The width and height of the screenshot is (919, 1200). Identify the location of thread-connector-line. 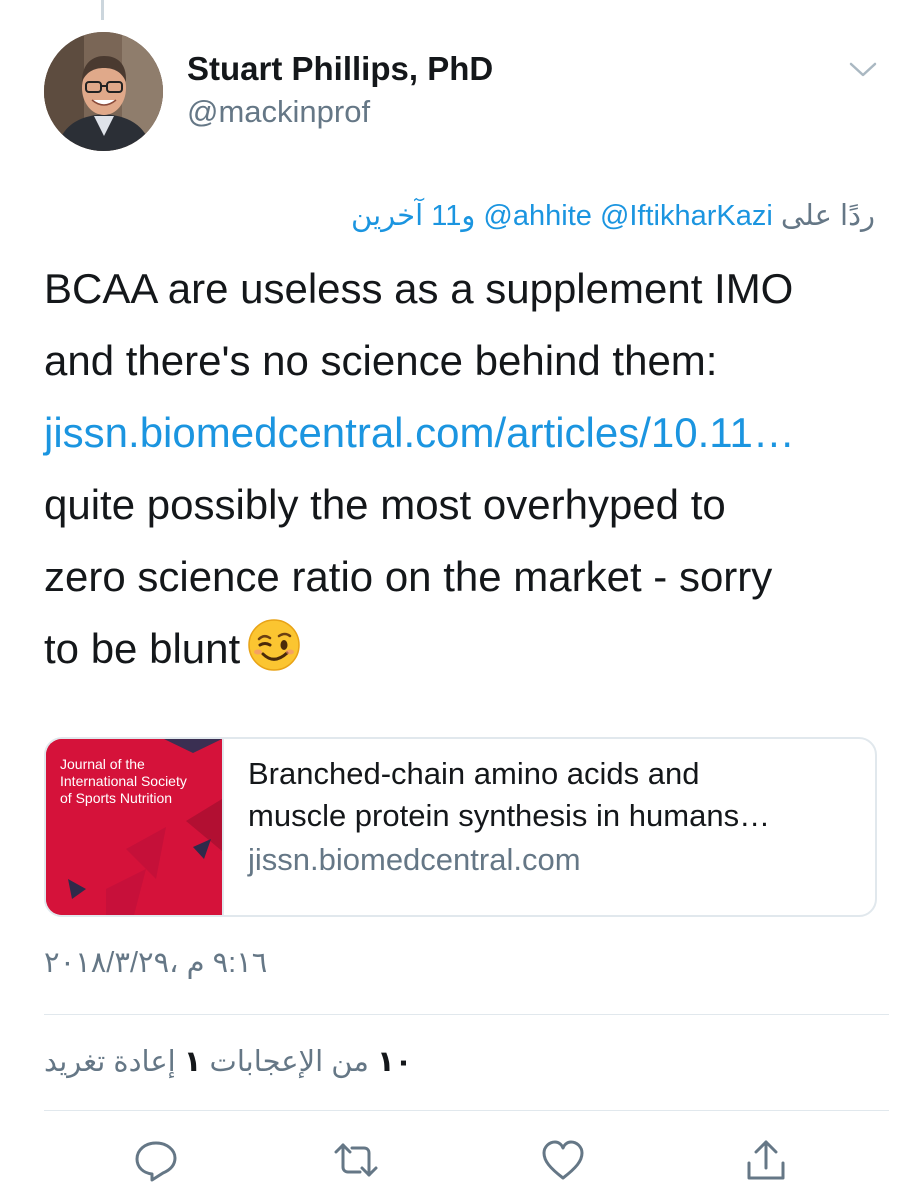
(102, 10).